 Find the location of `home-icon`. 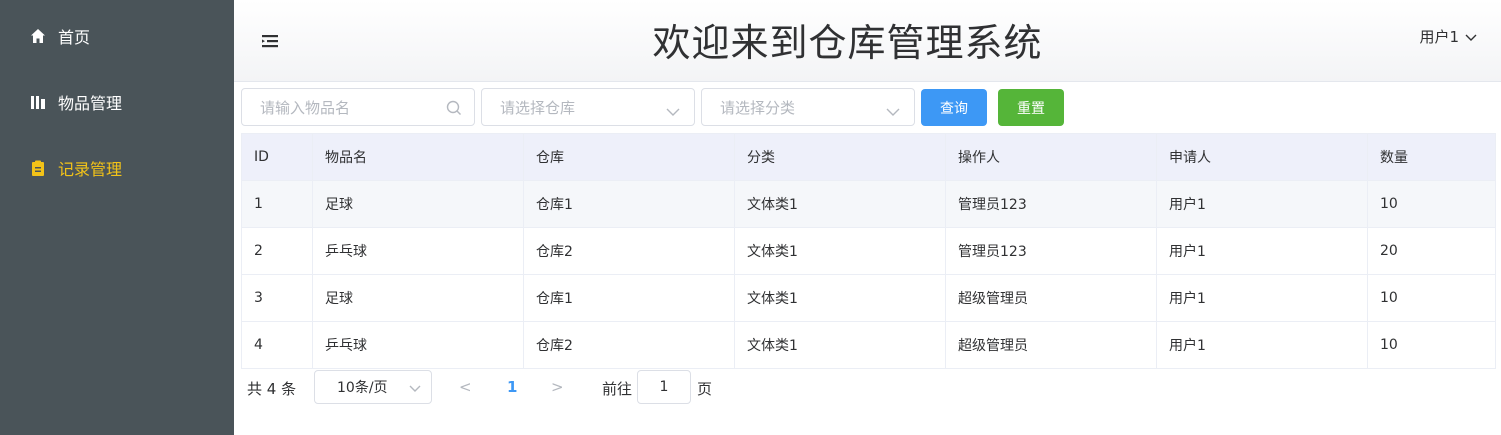

home-icon is located at coordinates (38, 36).